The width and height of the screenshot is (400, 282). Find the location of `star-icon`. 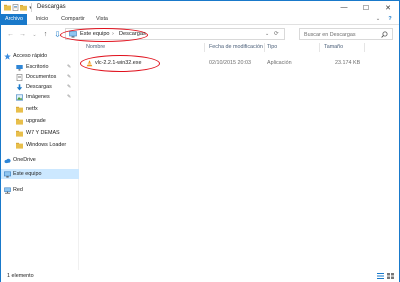

star-icon is located at coordinates (7, 56).